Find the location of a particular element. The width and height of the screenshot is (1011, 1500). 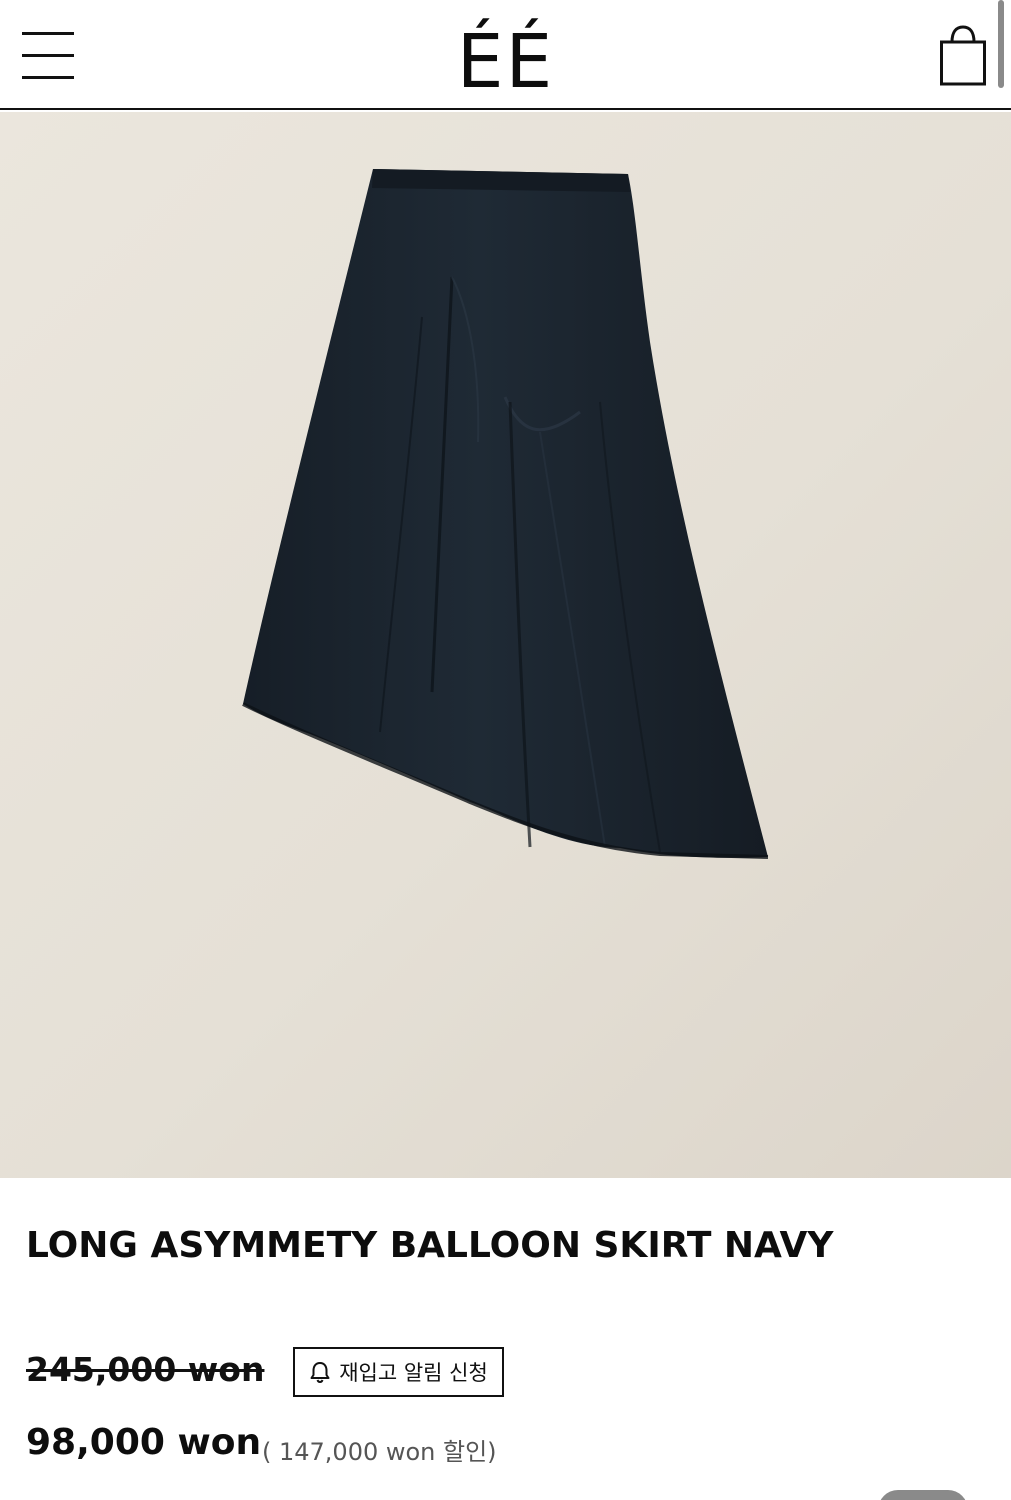

restock-alert-button: 재입고 알림 신청 is located at coordinates (398, 1372).